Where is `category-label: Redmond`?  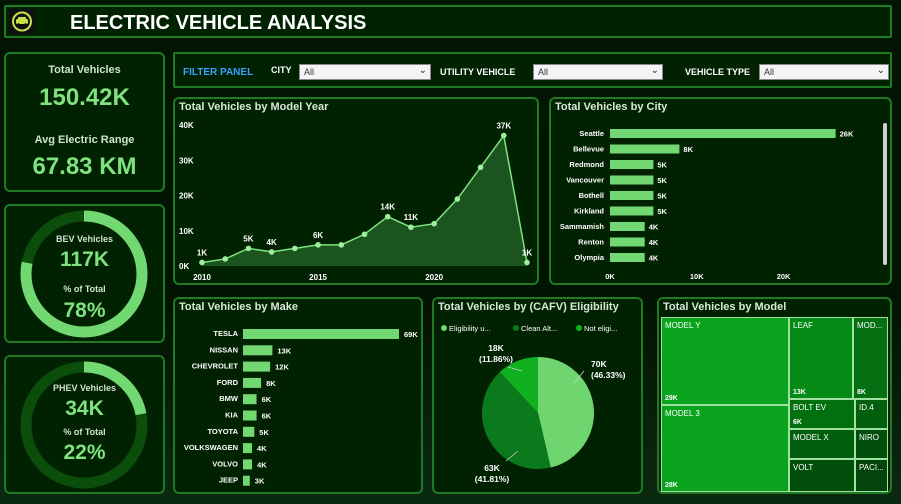 category-label: Redmond is located at coordinates (586, 164).